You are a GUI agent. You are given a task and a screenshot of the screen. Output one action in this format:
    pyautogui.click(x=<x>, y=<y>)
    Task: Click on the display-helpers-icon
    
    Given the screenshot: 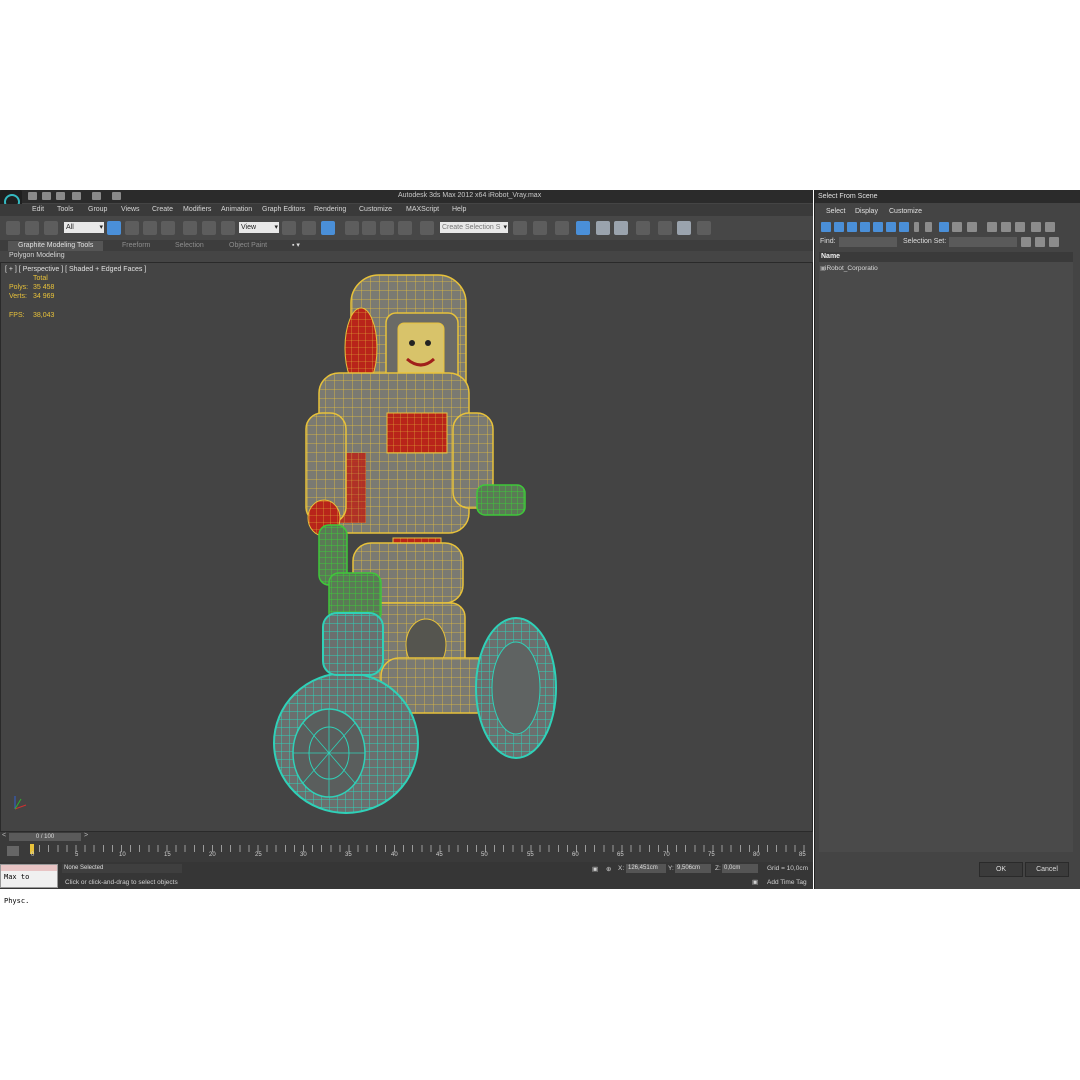 What is the action you would take?
    pyautogui.click(x=878, y=227)
    